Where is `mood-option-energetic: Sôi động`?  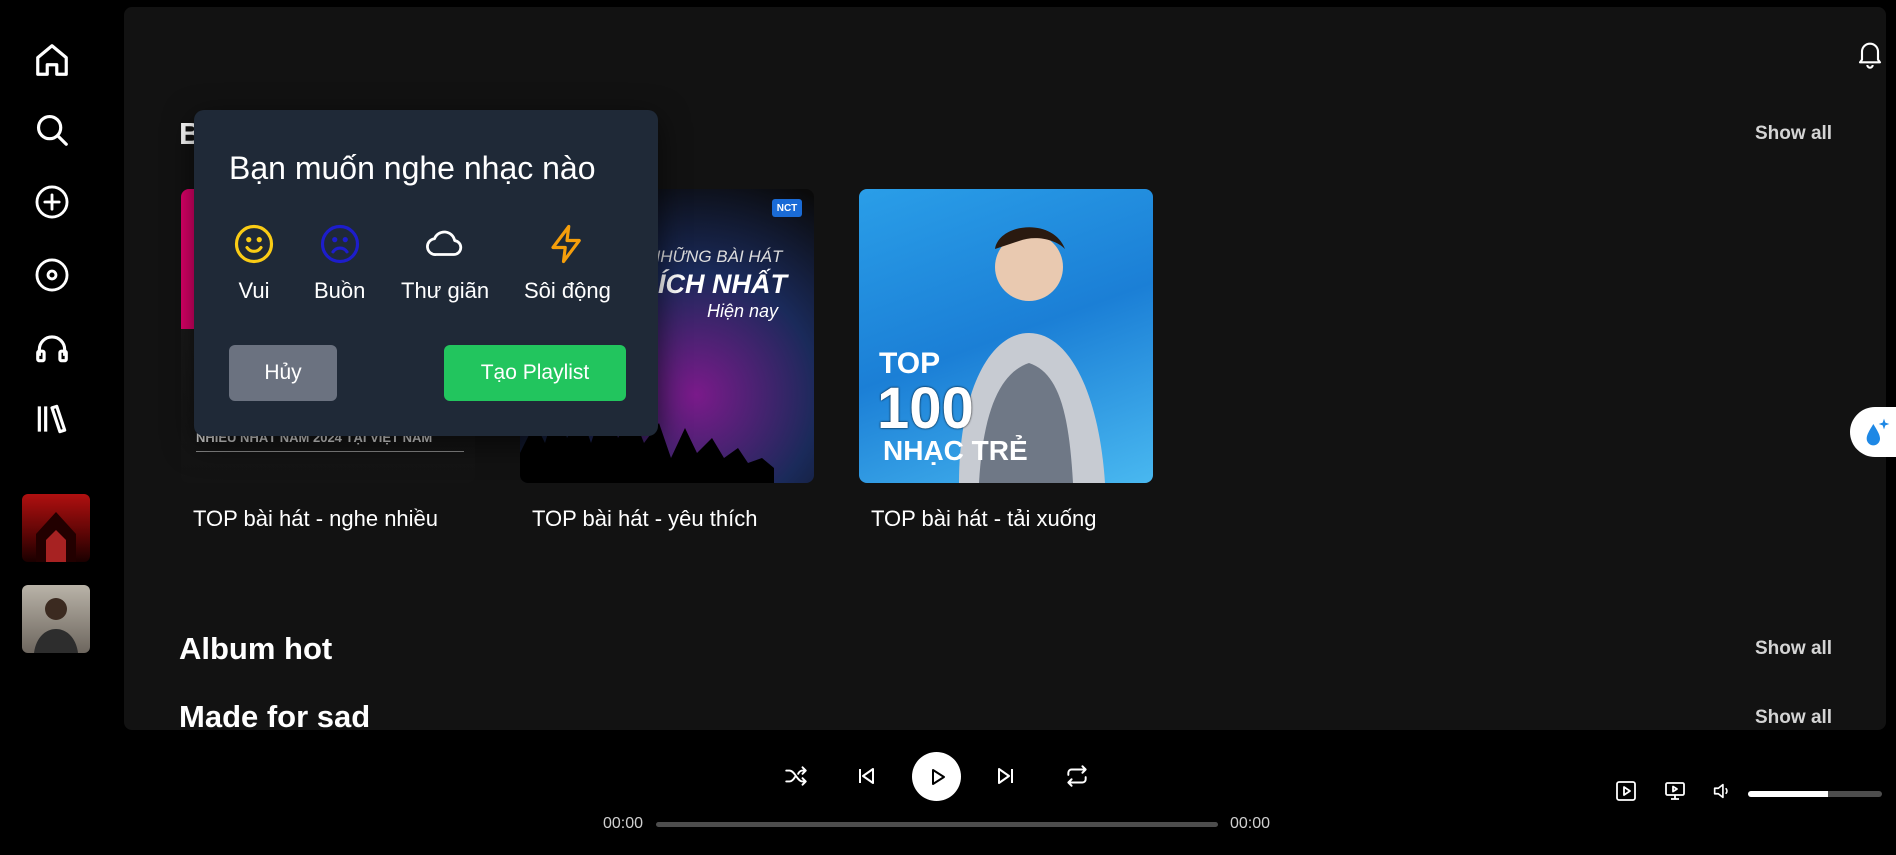 mood-option-energetic: Sôi động is located at coordinates (567, 263).